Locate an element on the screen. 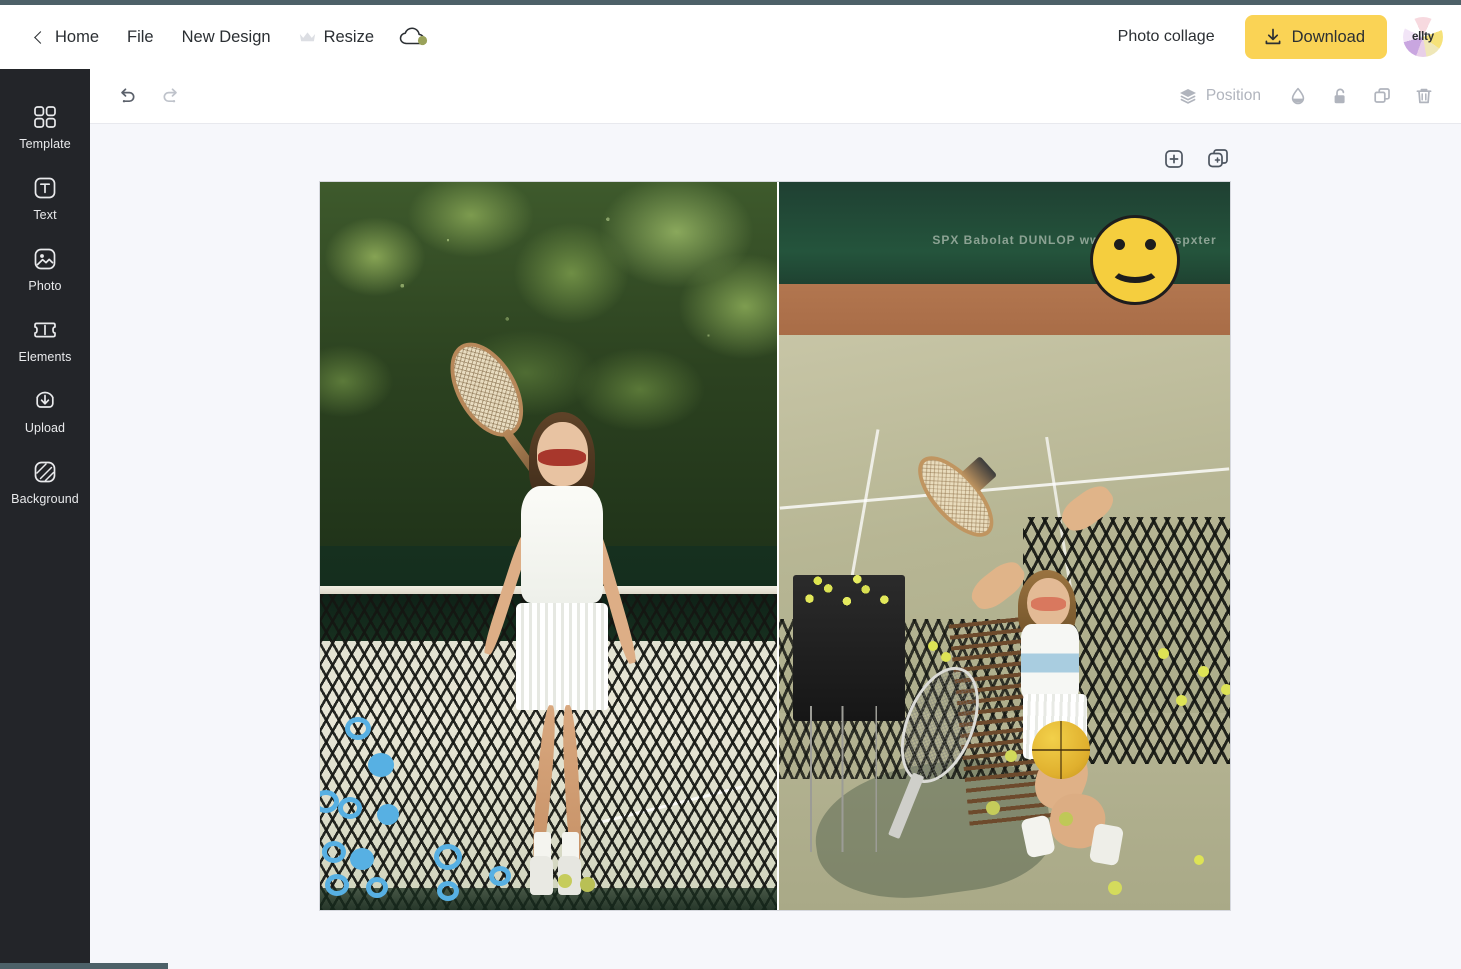  document-title: Photo collage is located at coordinates (1166, 37).